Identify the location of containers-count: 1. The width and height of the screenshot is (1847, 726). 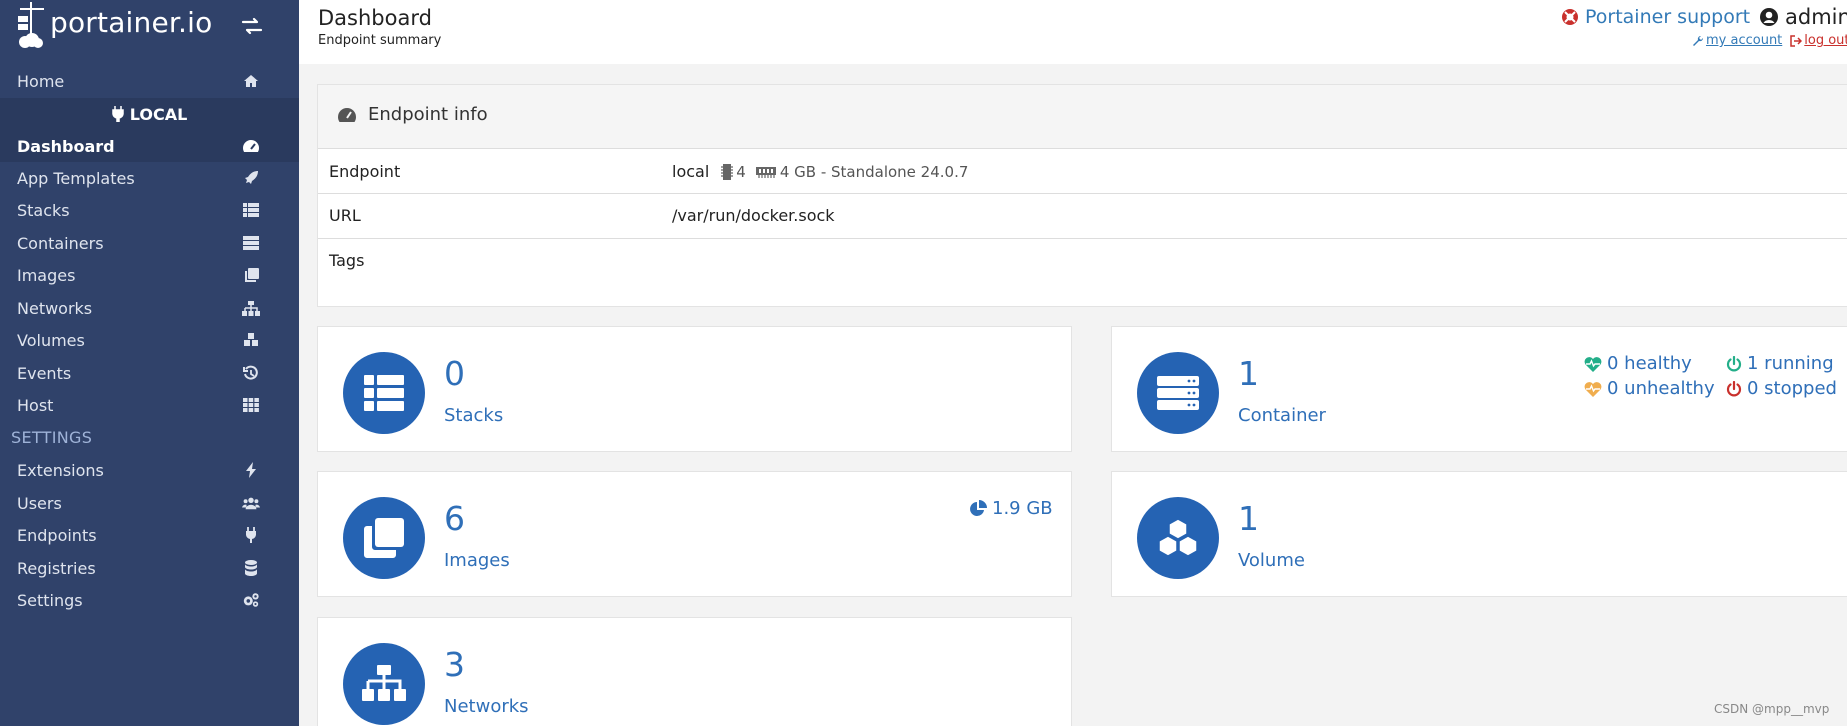
(1248, 373).